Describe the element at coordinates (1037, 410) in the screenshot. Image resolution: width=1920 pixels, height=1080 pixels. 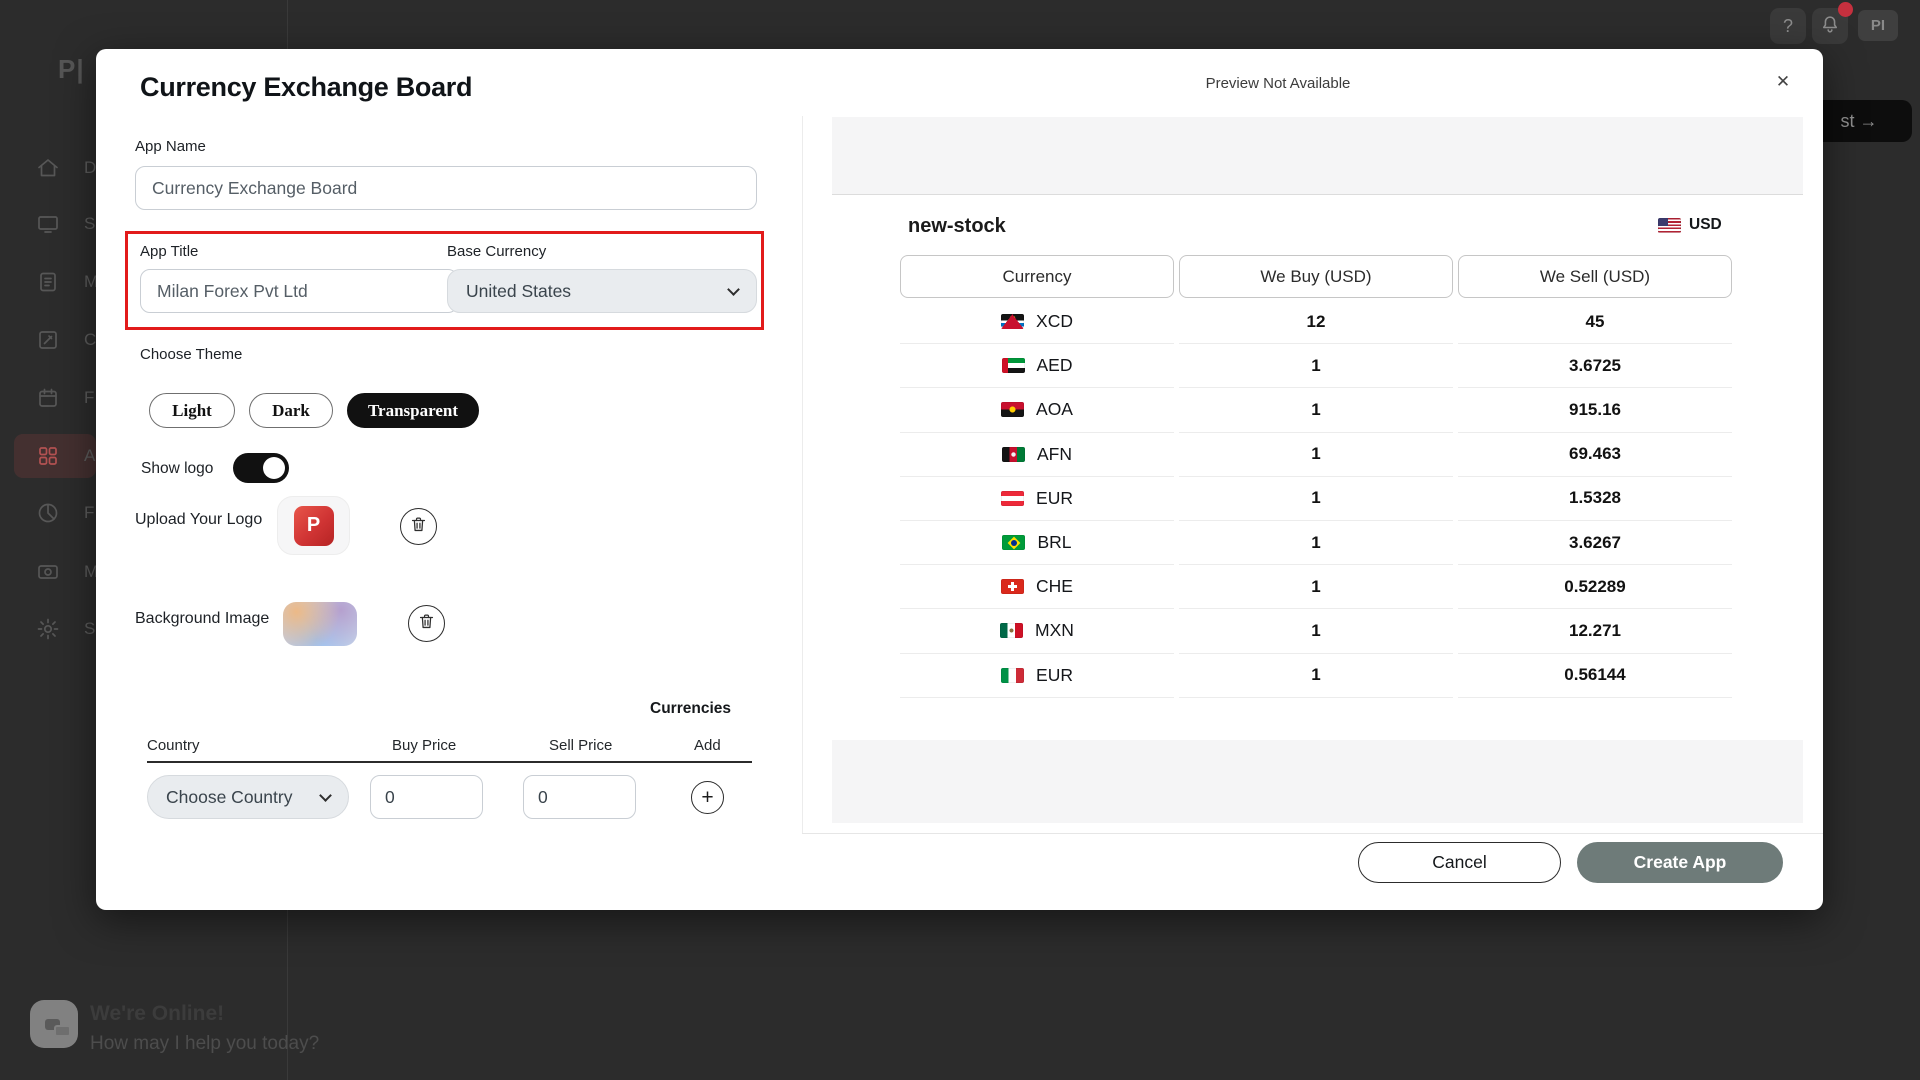
I see `currency-cell: AOA` at that location.